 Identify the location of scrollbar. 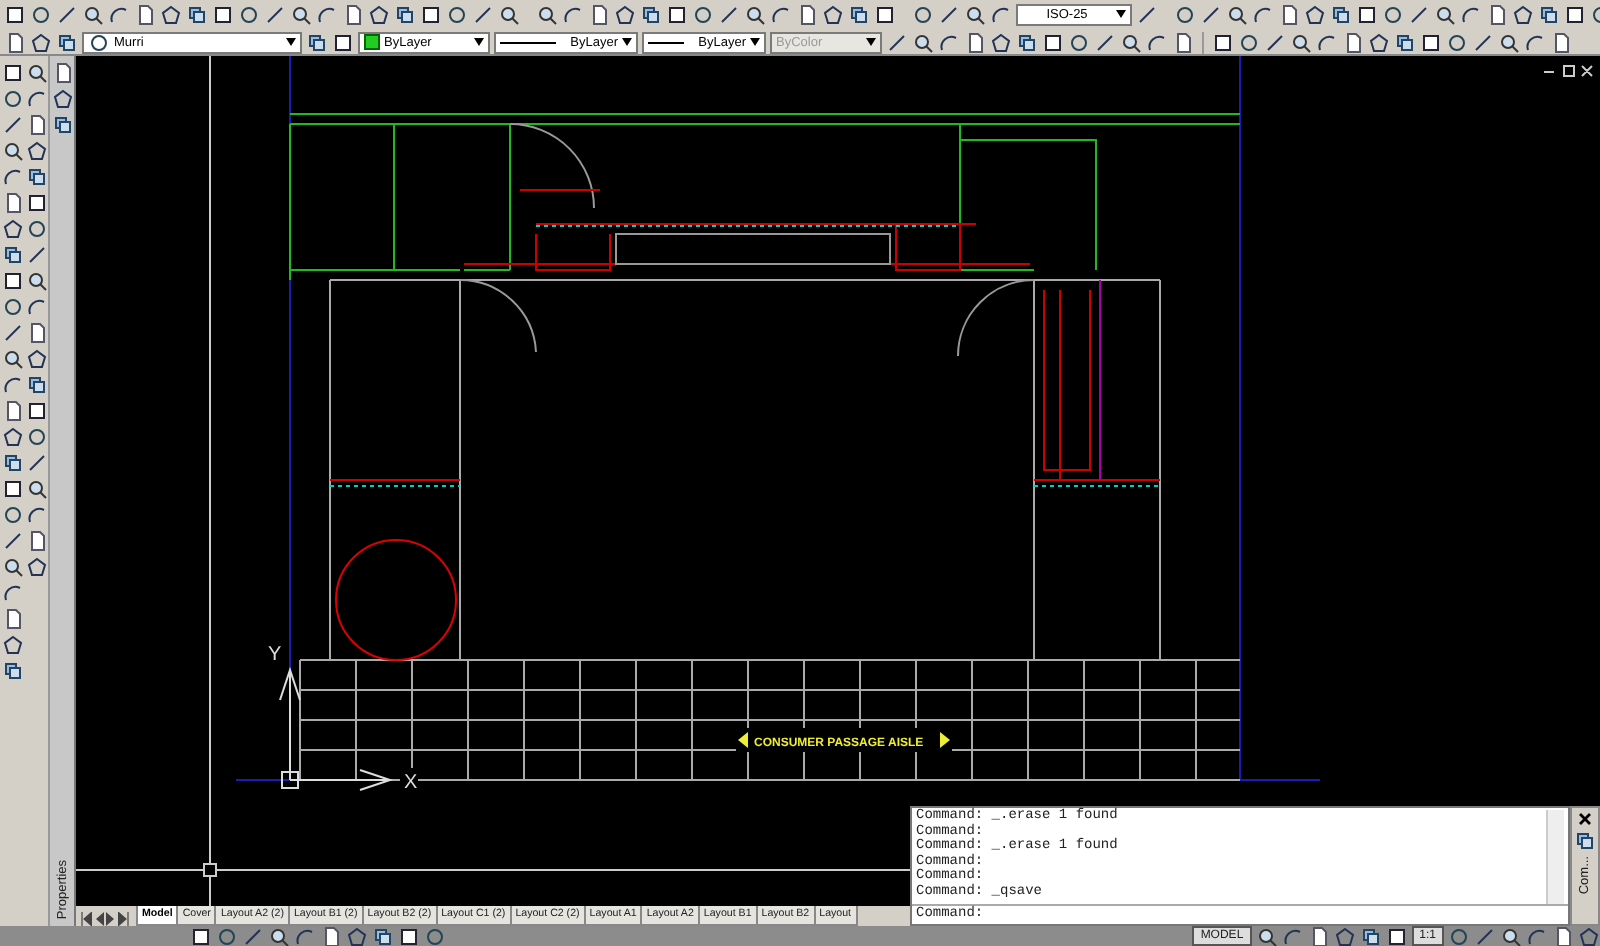
(1555, 857).